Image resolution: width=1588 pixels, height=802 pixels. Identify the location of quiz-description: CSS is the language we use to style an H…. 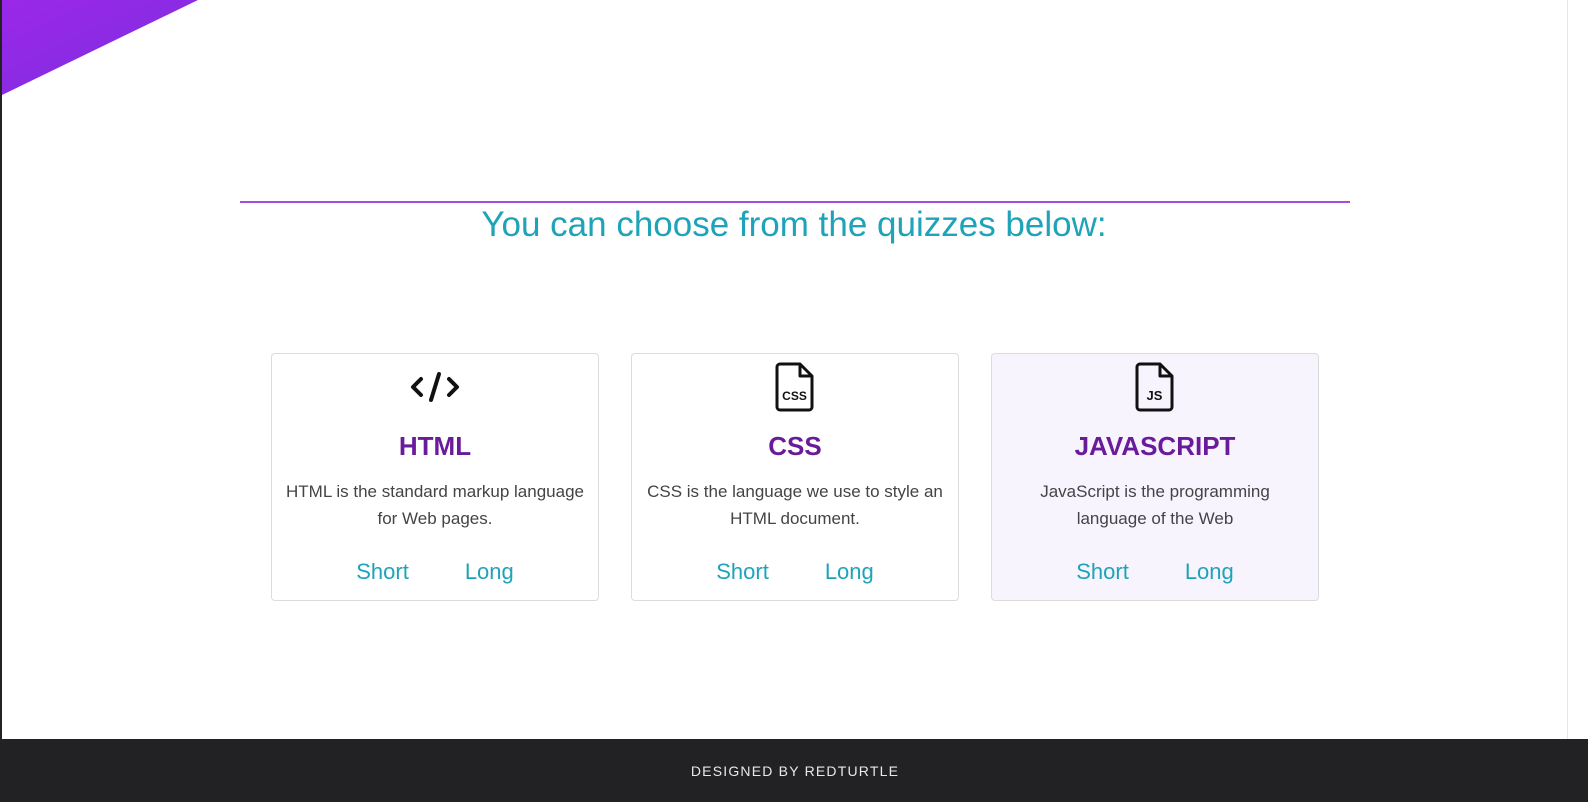
(795, 505).